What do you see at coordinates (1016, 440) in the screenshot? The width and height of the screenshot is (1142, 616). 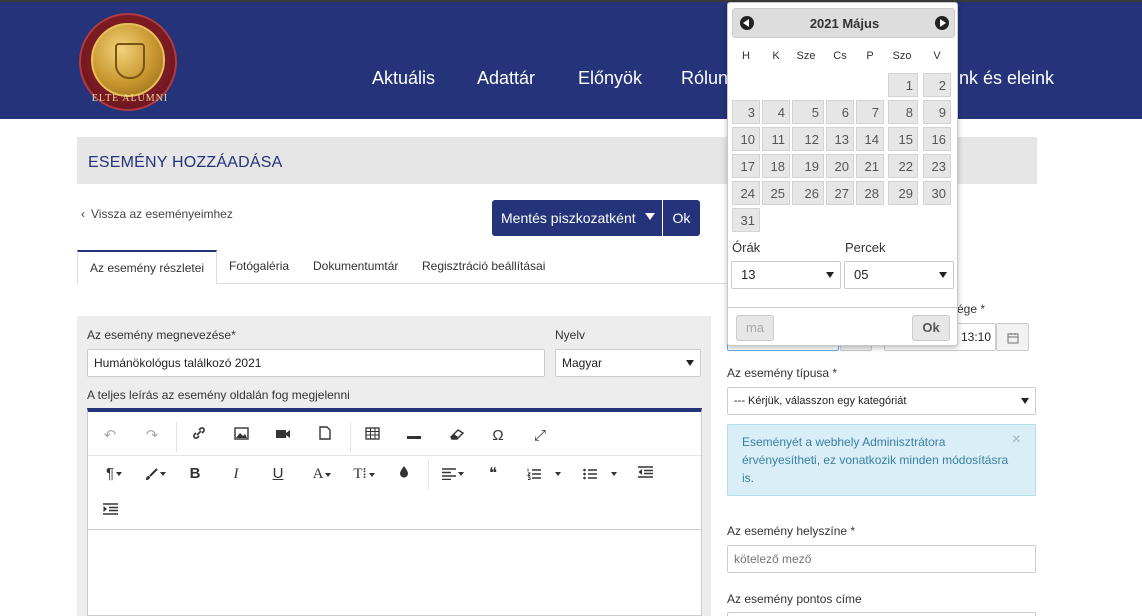 I see `close-icon: ×` at bounding box center [1016, 440].